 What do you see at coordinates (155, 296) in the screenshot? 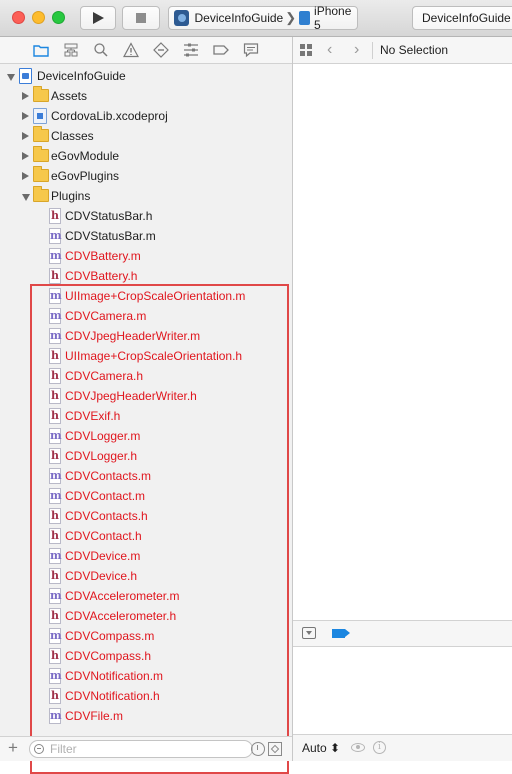
I see `tree-row-label: UIImage+CropScaleOrientation.m` at bounding box center [155, 296].